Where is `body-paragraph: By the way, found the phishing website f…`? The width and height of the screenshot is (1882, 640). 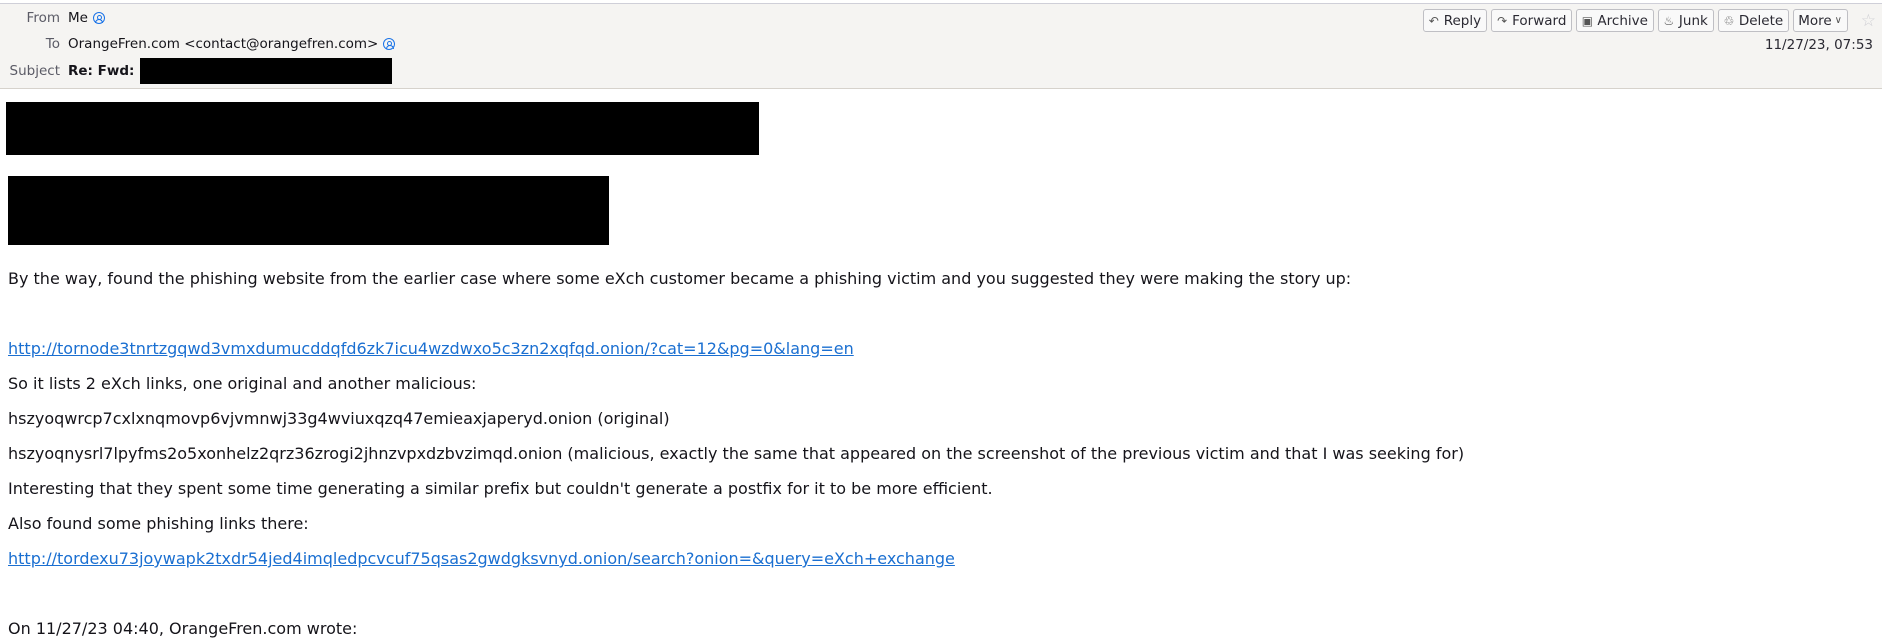 body-paragraph: By the way, found the phishing website f… is located at coordinates (680, 278).